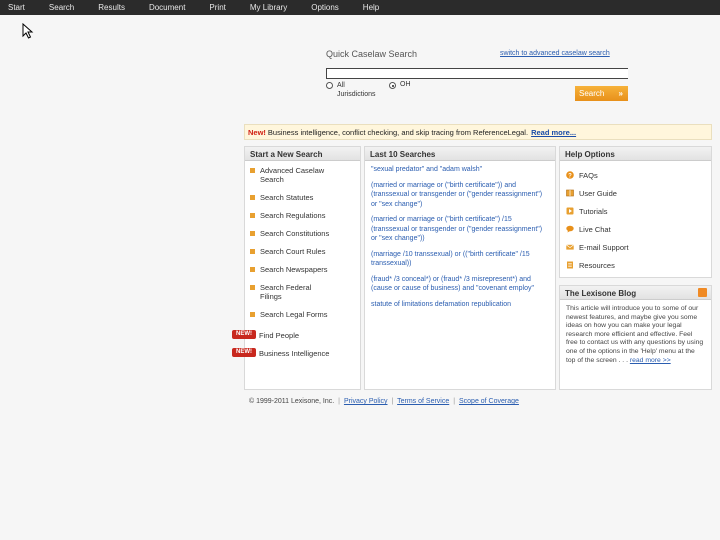  Describe the element at coordinates (292, 401) in the screenshot. I see `copyright: © 1999-2011 Lexisone, Inc.` at that location.